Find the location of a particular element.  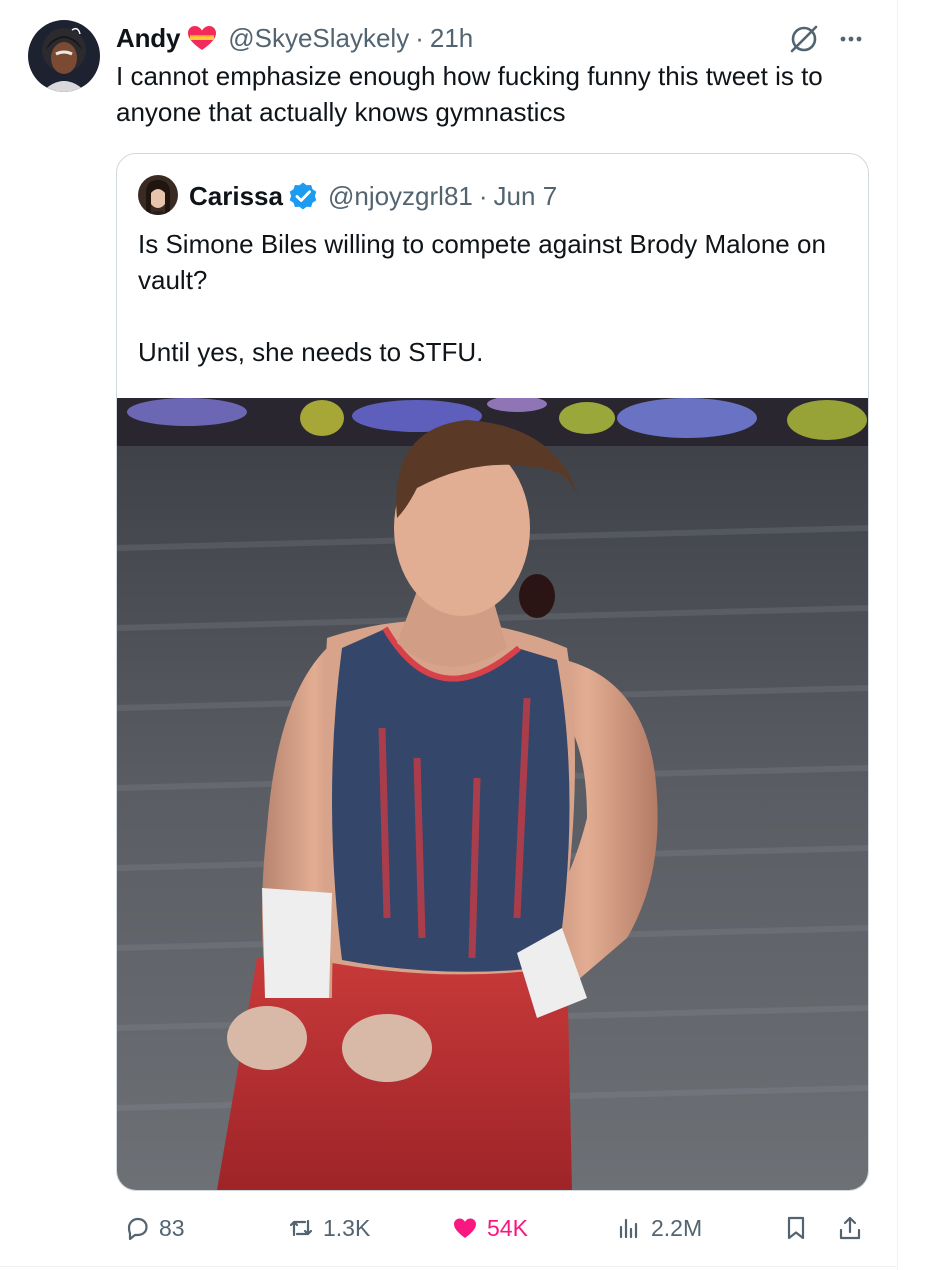

quoted-author-handle: @njoyzgrl81 is located at coordinates (400, 196).